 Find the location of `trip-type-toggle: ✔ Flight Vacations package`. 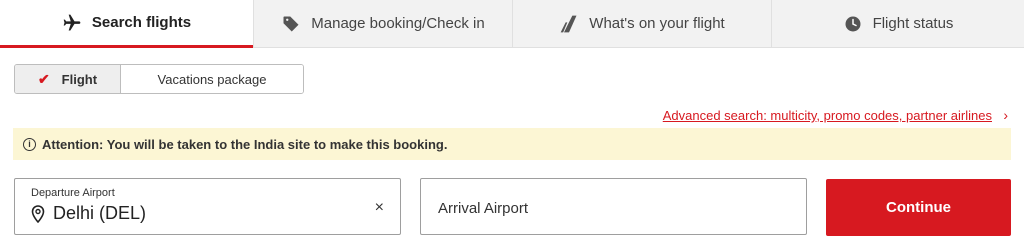

trip-type-toggle: ✔ Flight Vacations package is located at coordinates (159, 79).